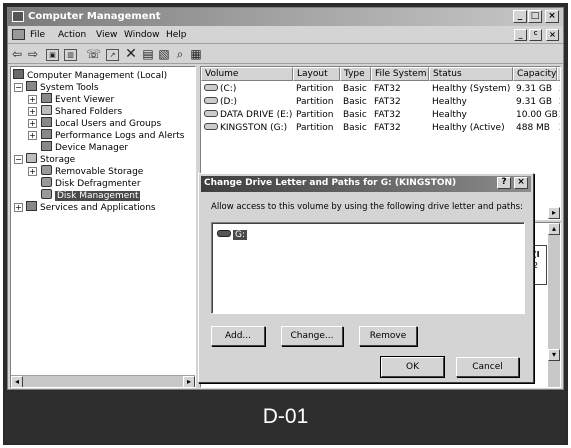  Describe the element at coordinates (240, 235) in the screenshot. I see `drive-path-label: G:` at that location.